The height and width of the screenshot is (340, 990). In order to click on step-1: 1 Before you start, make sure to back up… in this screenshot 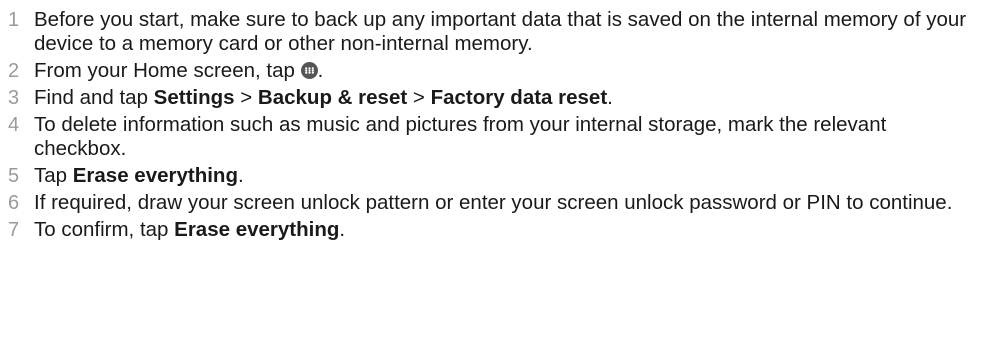, I will do `click(496, 32)`.